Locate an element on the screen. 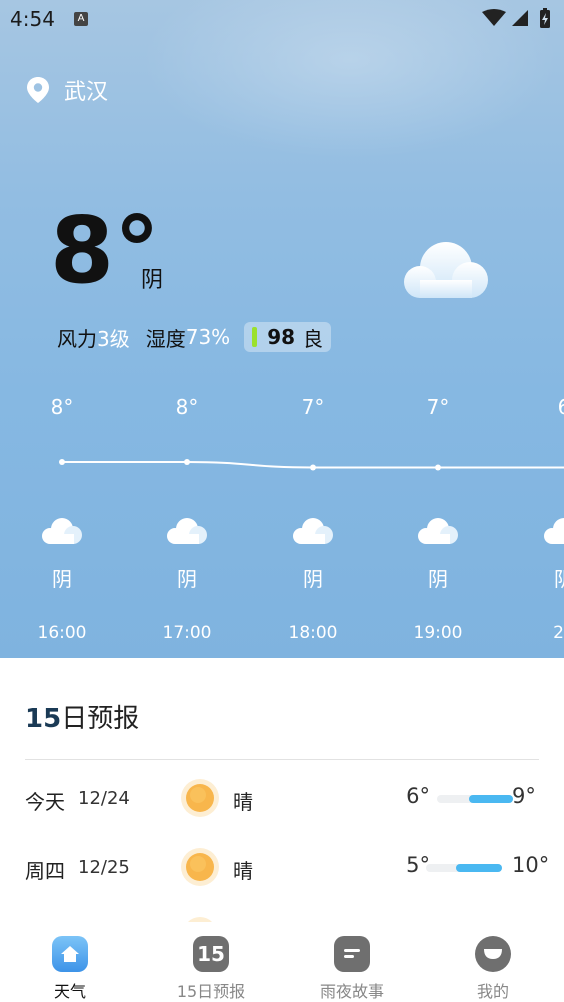 This screenshot has height=1002, width=564. forecast-high: 9° is located at coordinates (524, 796).